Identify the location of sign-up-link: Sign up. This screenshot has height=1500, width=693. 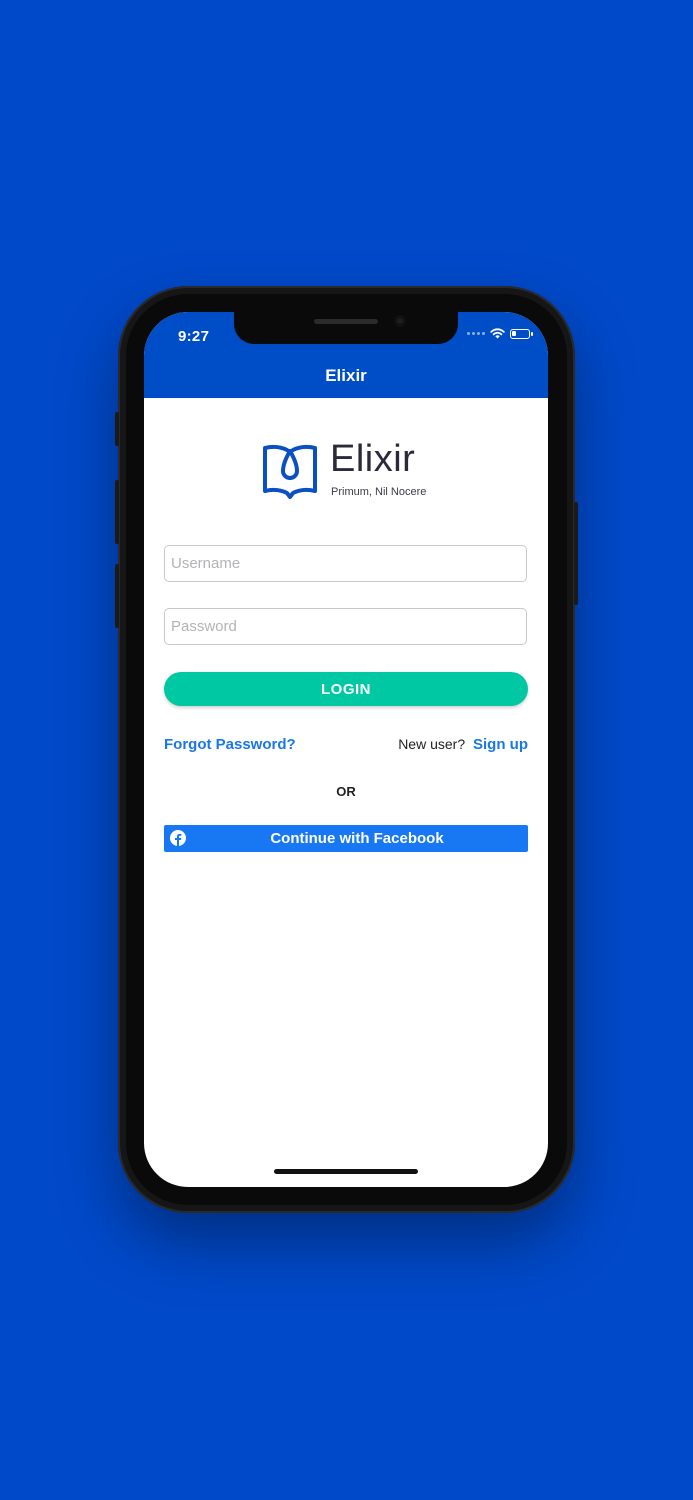
(500, 744).